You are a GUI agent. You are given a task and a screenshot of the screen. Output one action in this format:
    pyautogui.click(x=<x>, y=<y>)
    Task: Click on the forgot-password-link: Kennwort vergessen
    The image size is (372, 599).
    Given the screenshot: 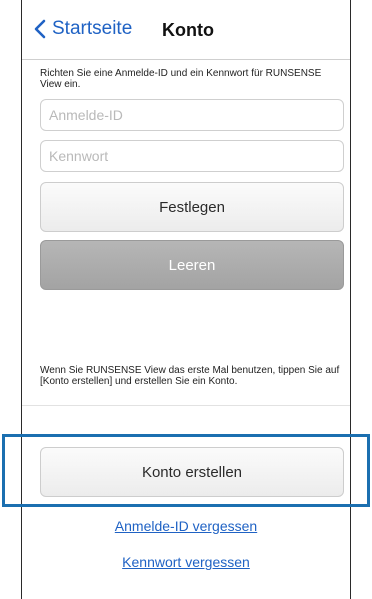 What is the action you would take?
    pyautogui.click(x=186, y=562)
    